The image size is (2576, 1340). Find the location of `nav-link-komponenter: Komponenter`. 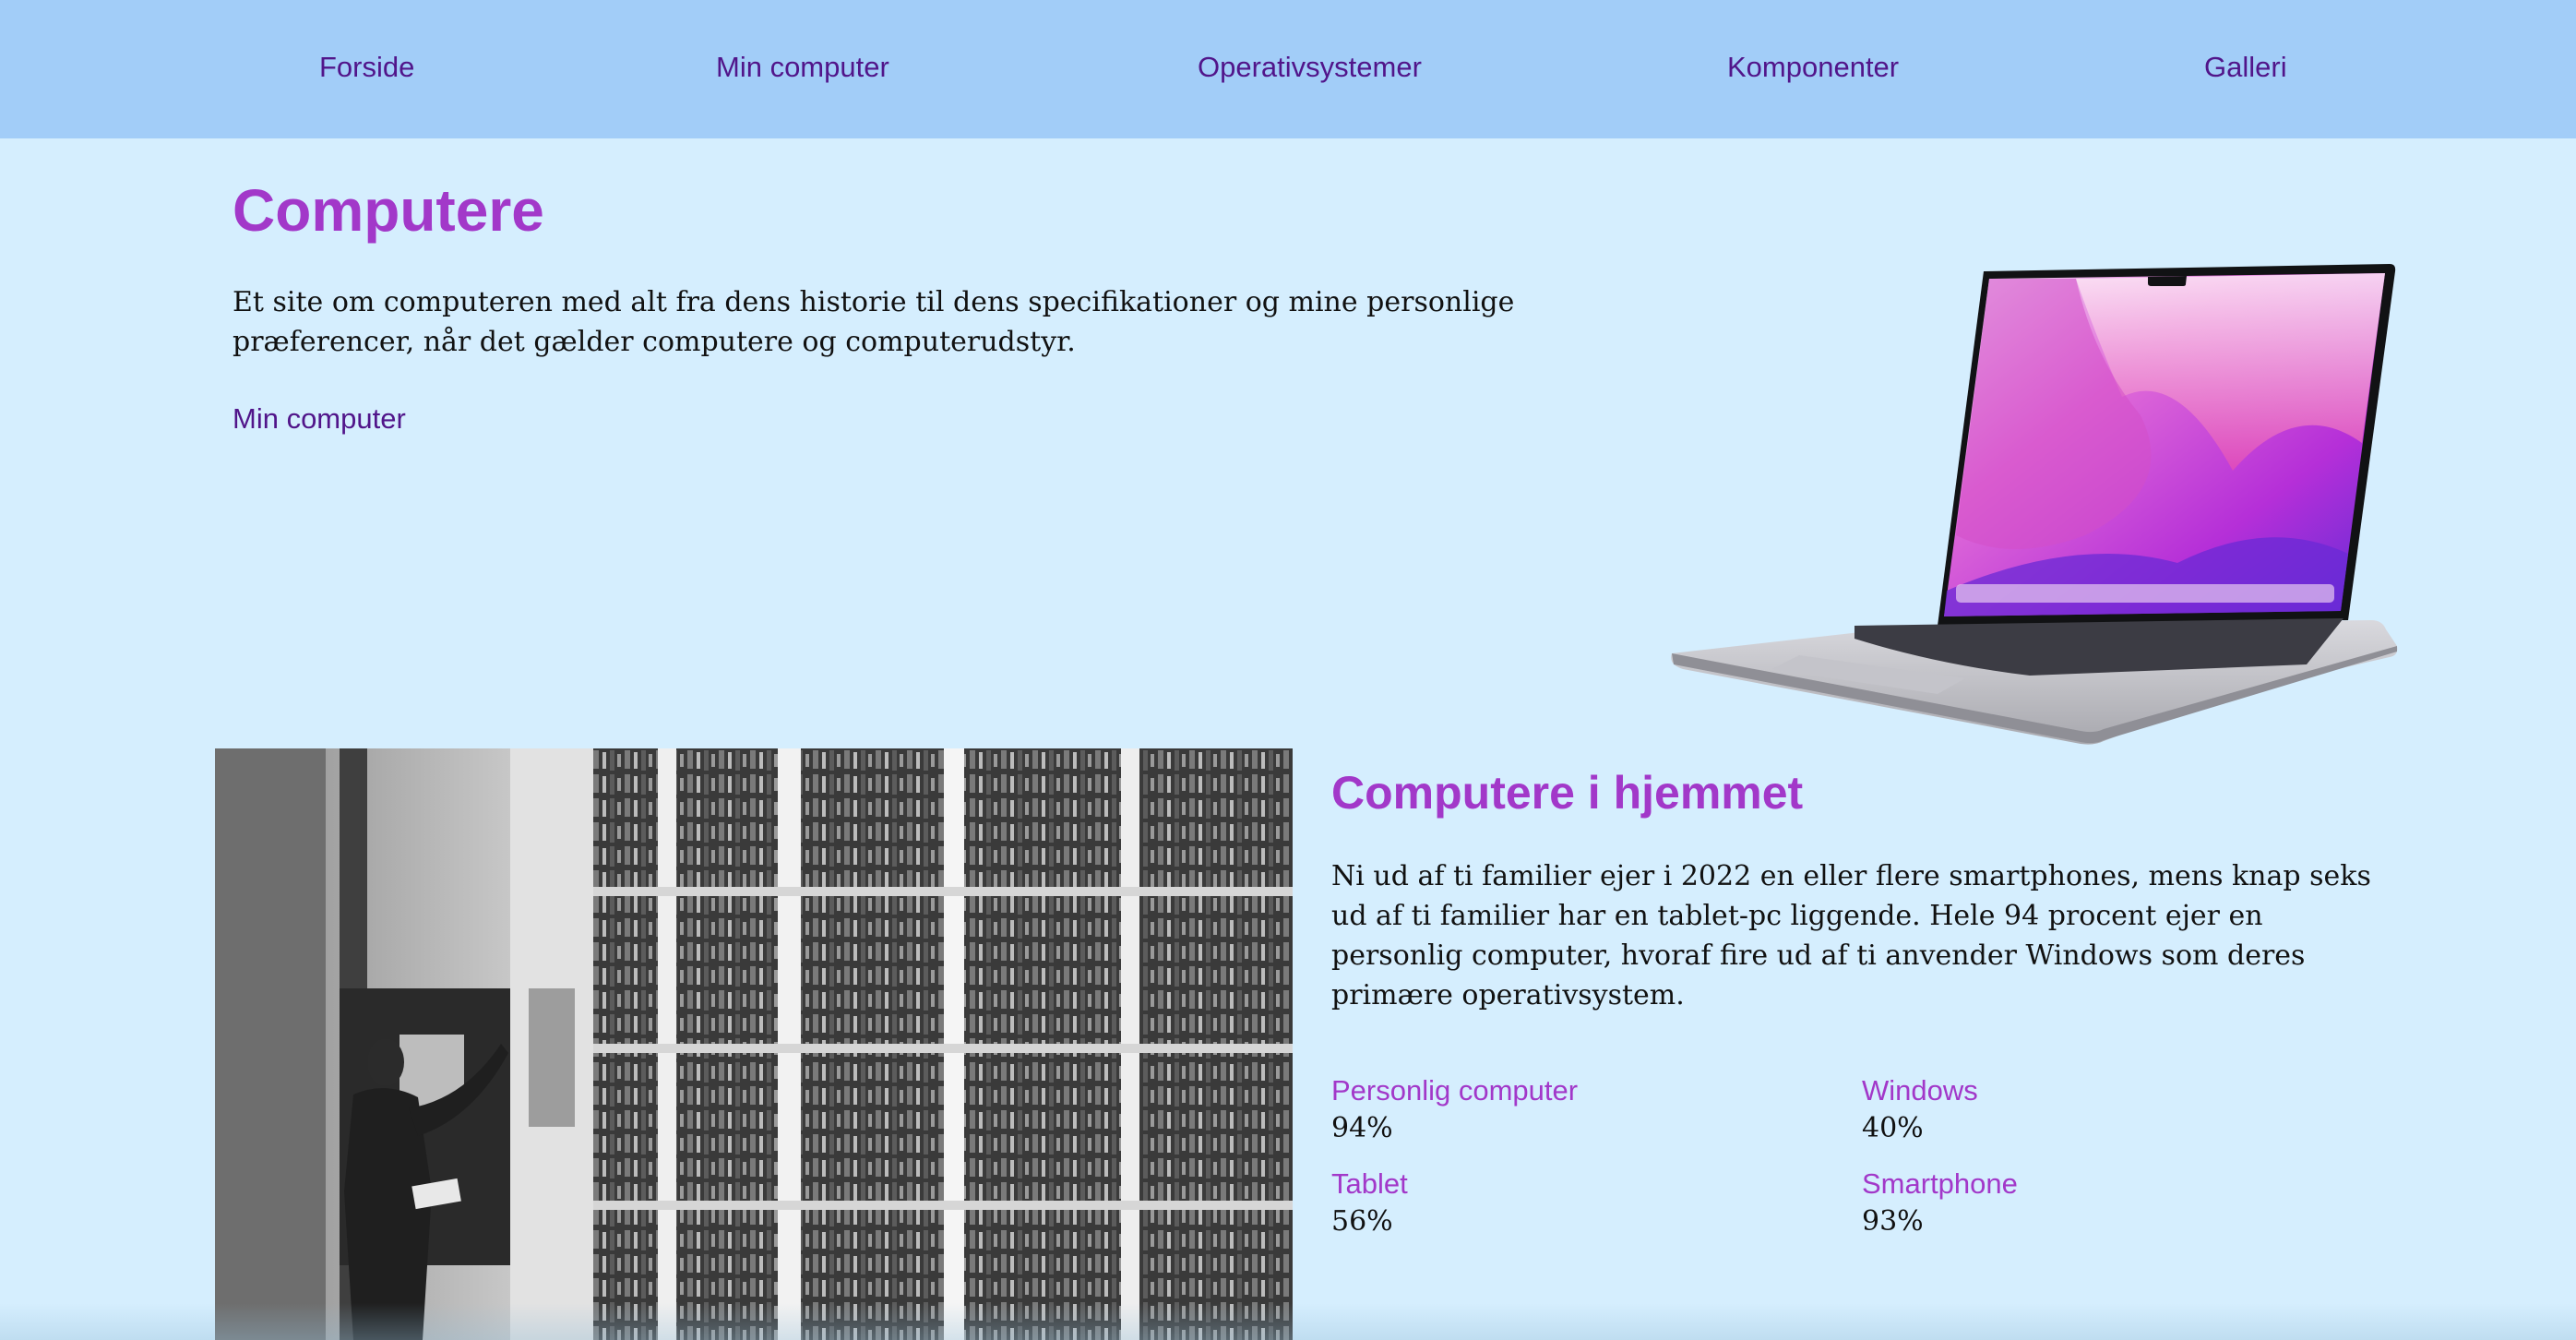

nav-link-komponenter: Komponenter is located at coordinates (1813, 67).